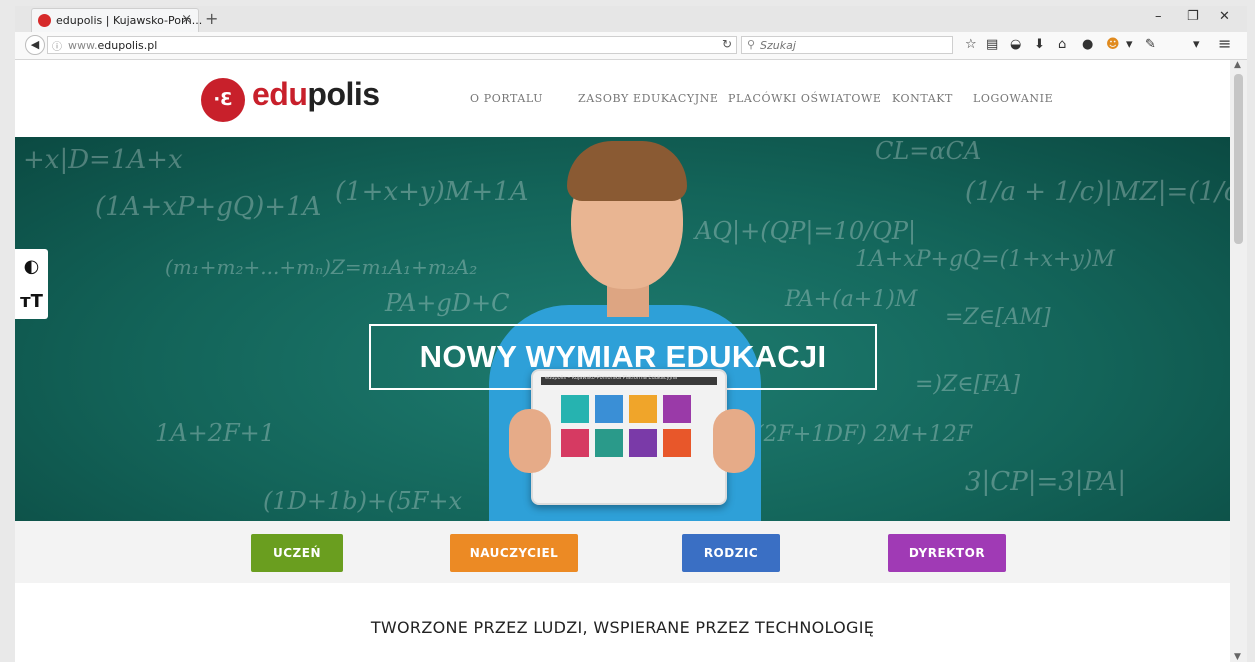 This screenshot has height=662, width=1255. Describe the element at coordinates (622, 552) in the screenshot. I see `role-bar: UCZEŃ NAUCZYCIEL RODZIC DYREKTOR` at that location.